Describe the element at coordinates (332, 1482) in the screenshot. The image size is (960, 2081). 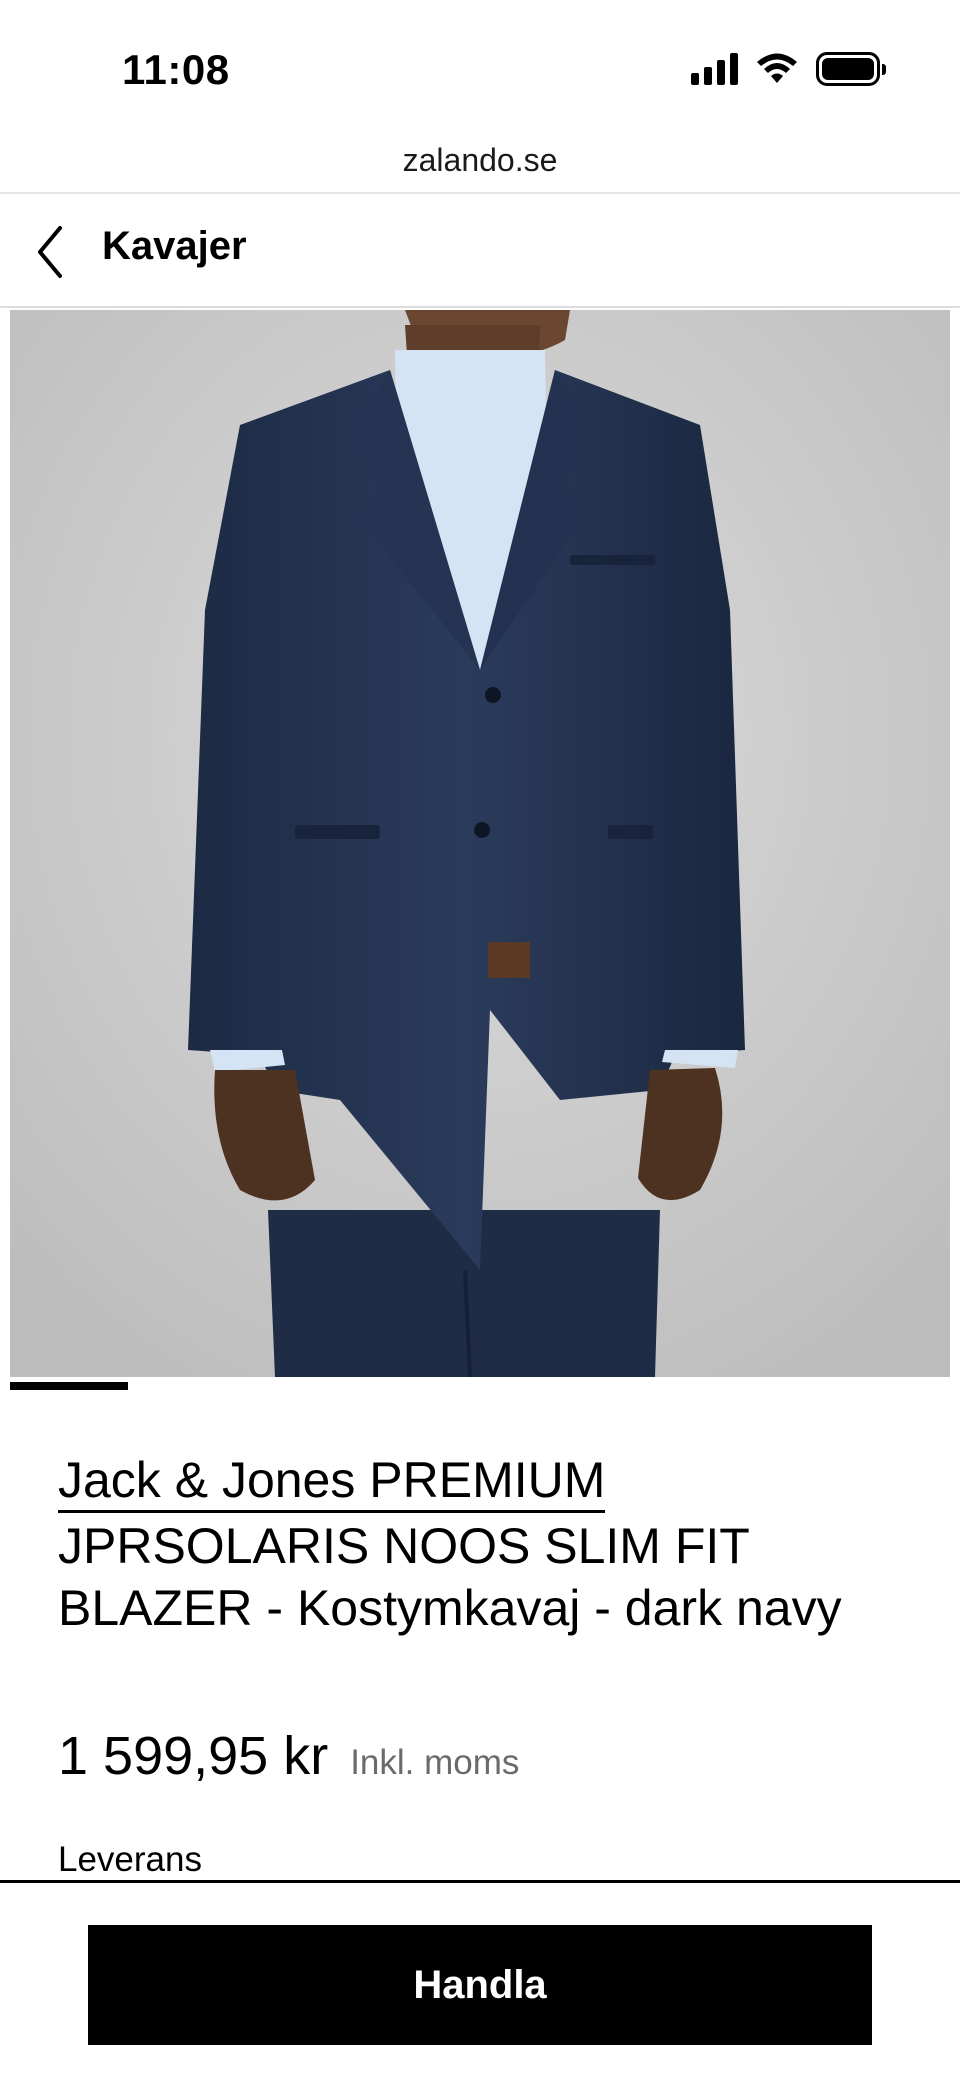
I see `brand-link: Jack & Jones PREMIUM` at that location.